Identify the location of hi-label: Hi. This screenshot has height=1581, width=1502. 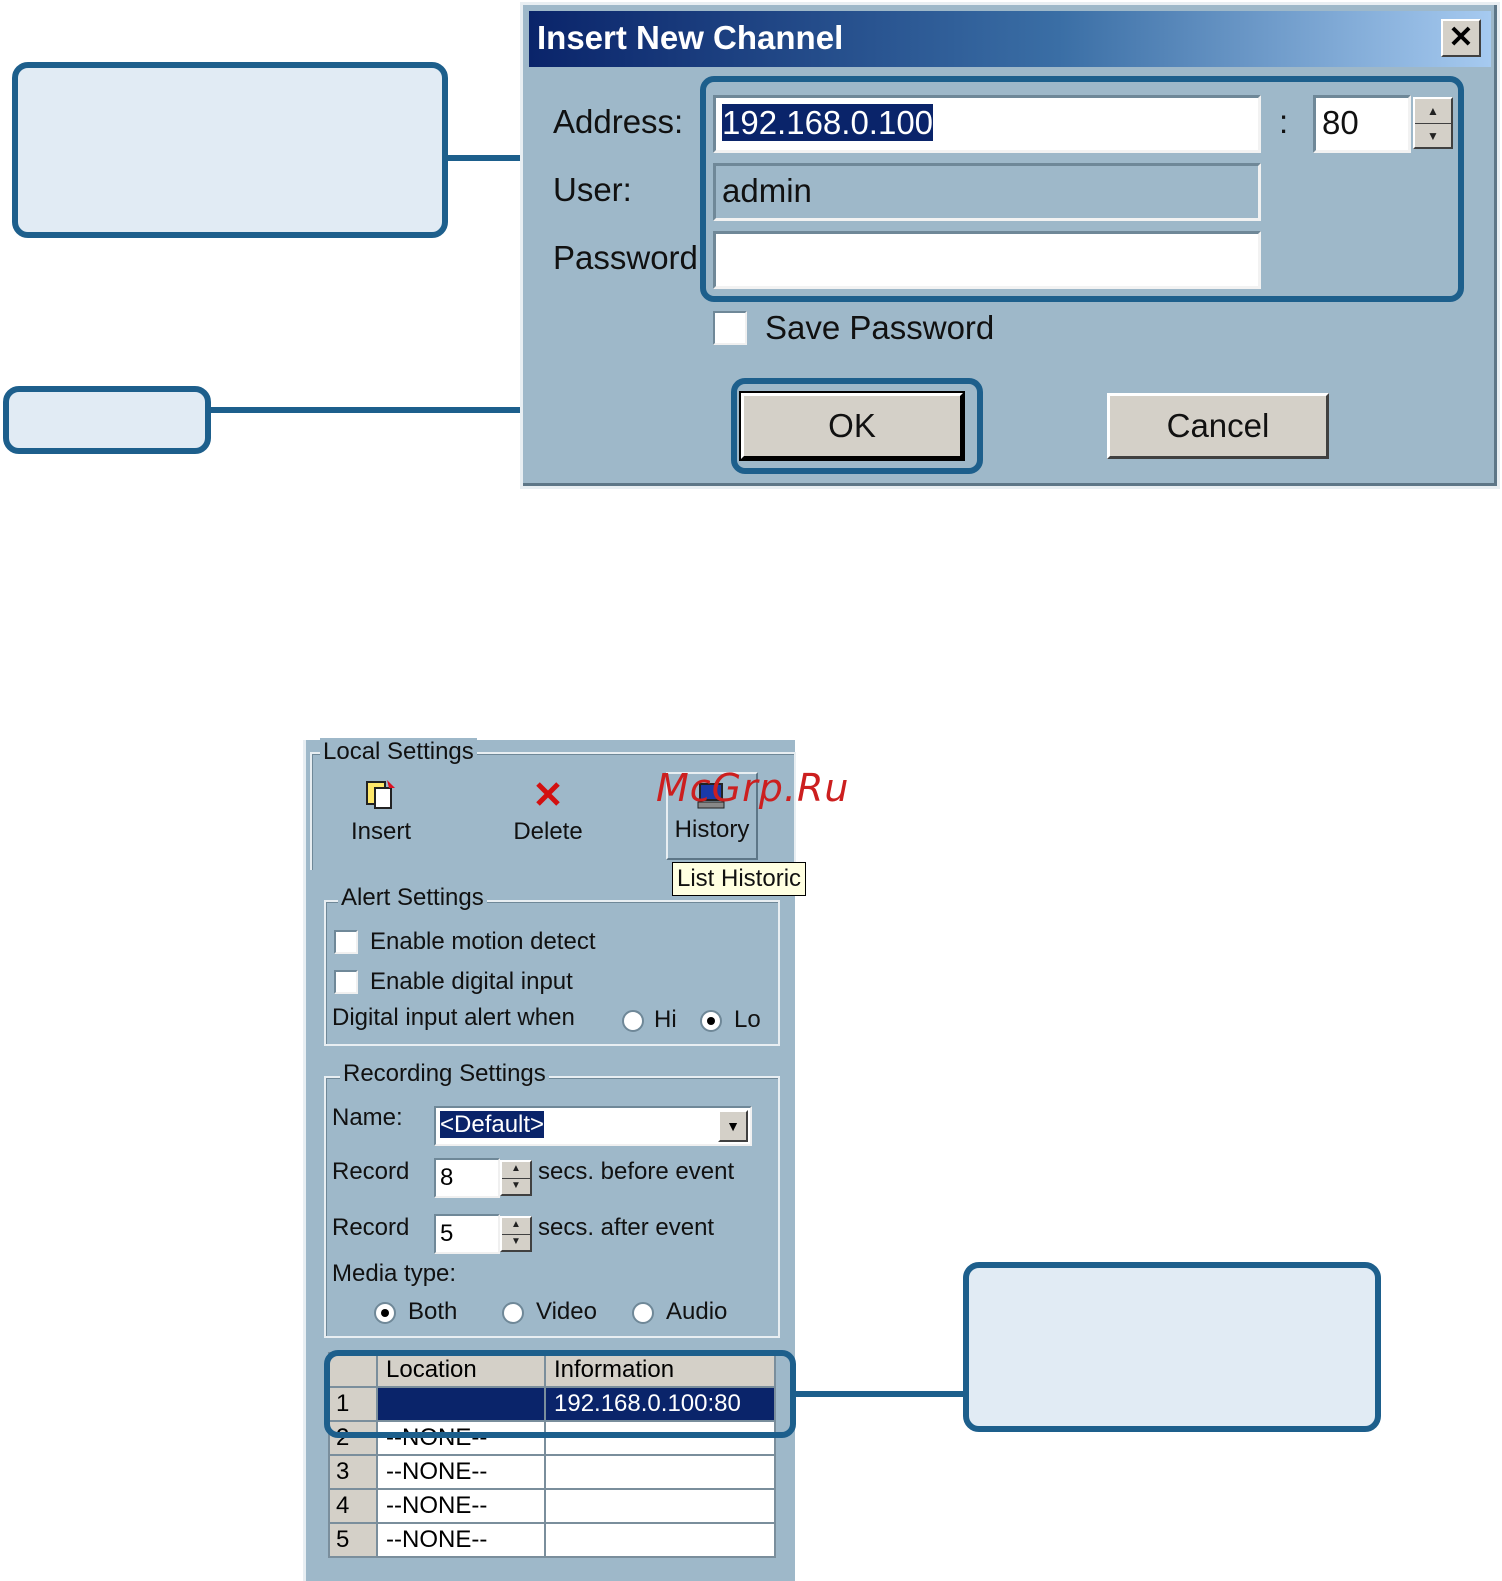
(665, 1019).